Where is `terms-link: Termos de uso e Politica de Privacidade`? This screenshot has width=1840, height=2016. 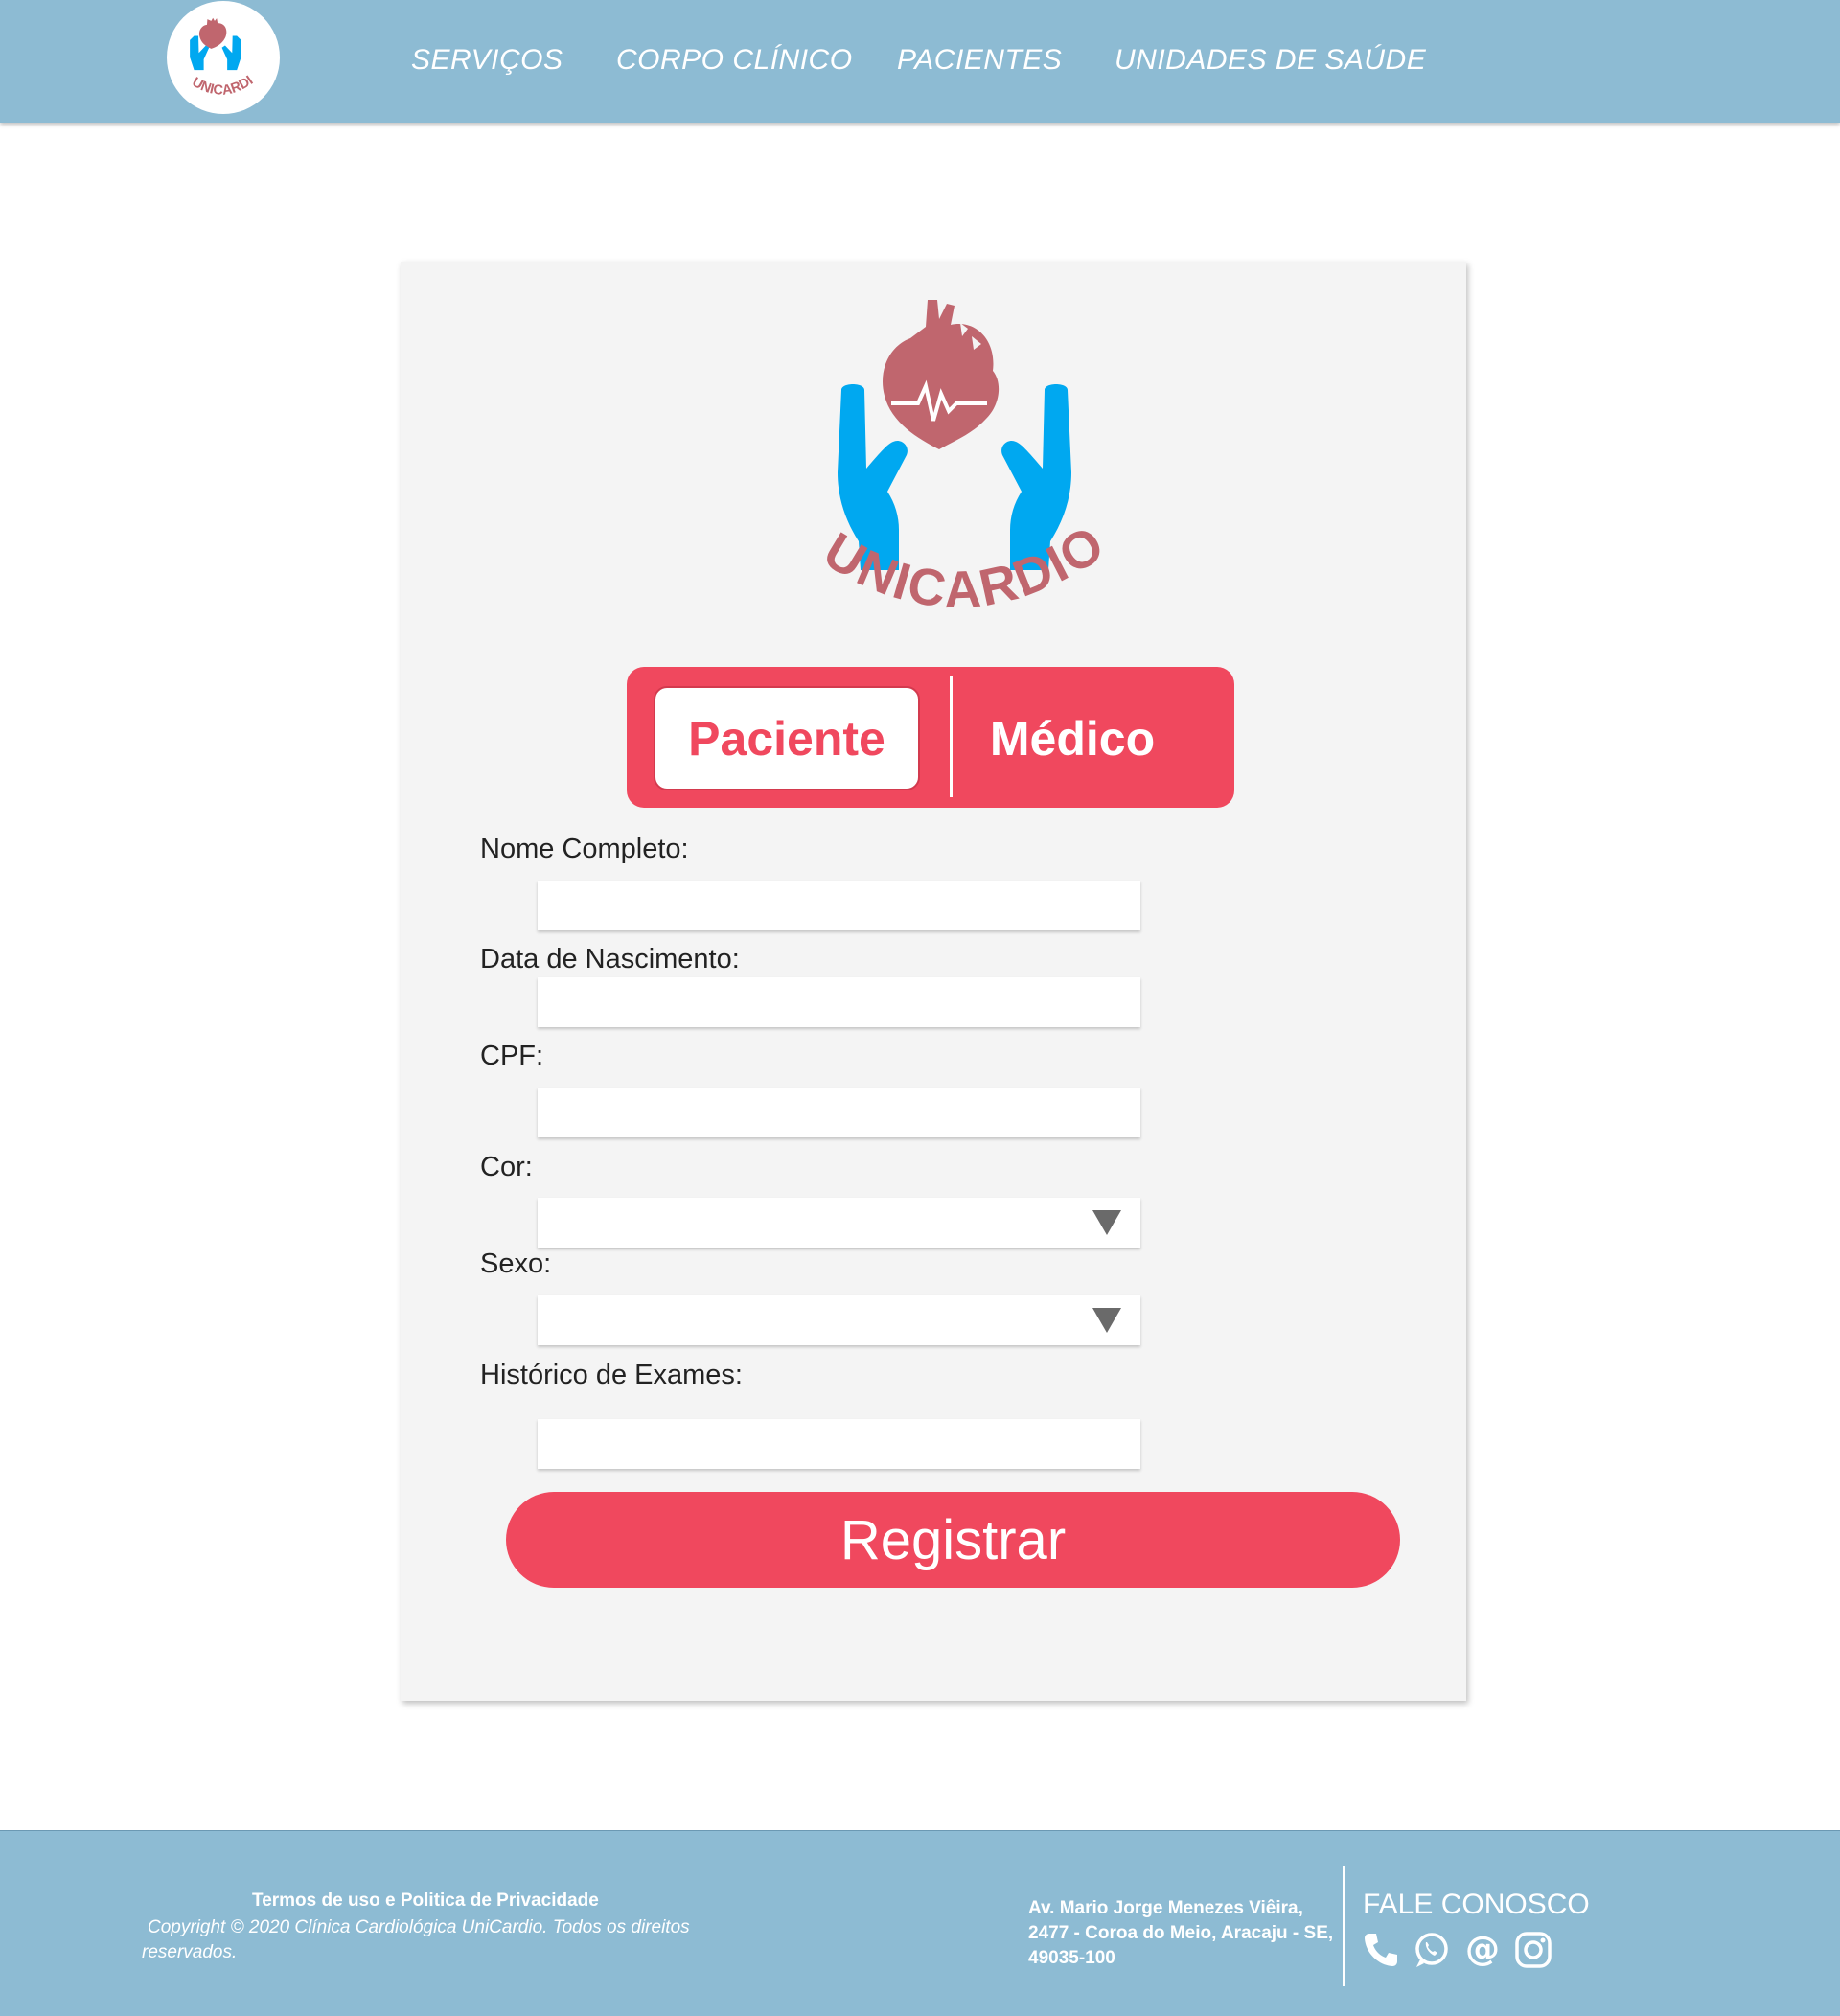
terms-link: Termos de uso e Politica de Privacidade is located at coordinates (425, 1901).